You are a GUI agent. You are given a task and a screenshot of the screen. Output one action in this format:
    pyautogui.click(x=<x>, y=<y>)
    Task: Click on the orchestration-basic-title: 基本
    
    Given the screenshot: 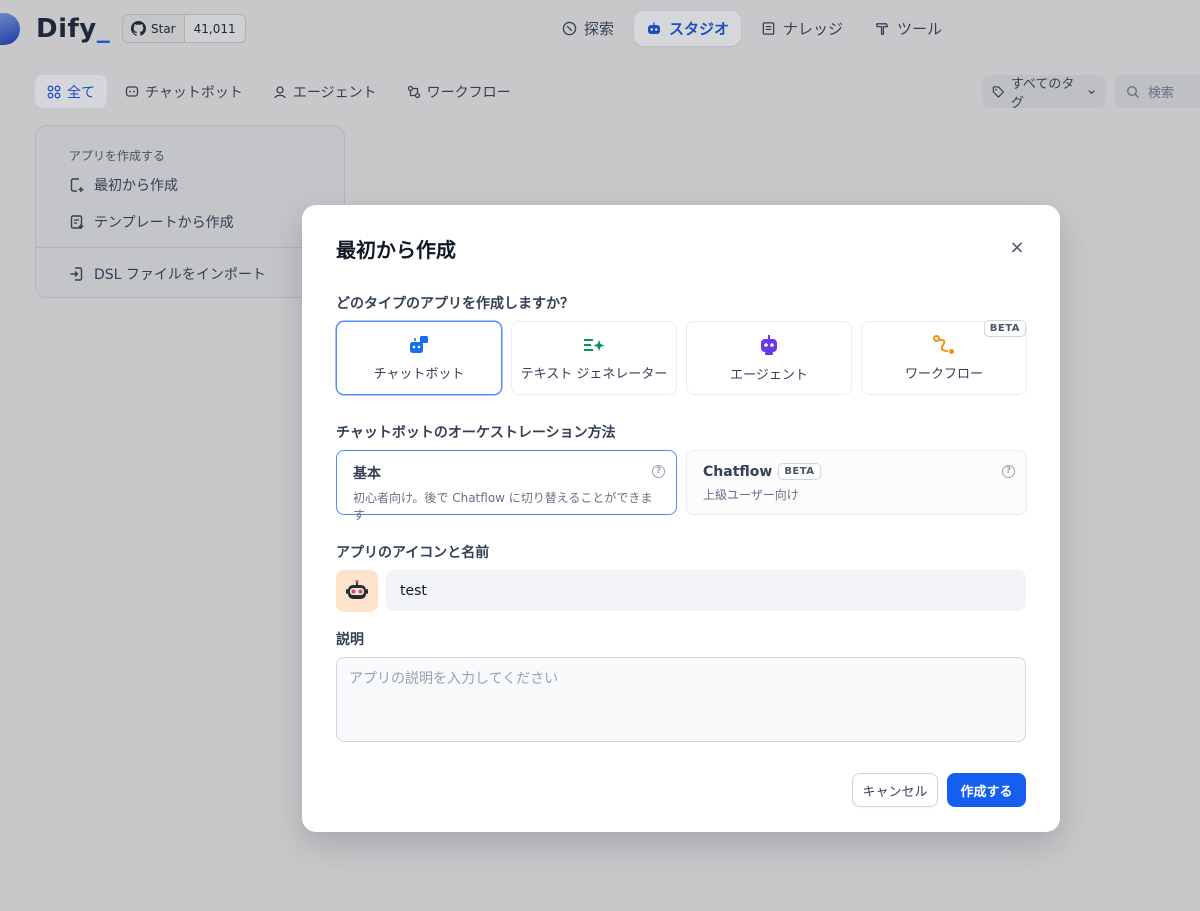 What is the action you would take?
    pyautogui.click(x=367, y=474)
    